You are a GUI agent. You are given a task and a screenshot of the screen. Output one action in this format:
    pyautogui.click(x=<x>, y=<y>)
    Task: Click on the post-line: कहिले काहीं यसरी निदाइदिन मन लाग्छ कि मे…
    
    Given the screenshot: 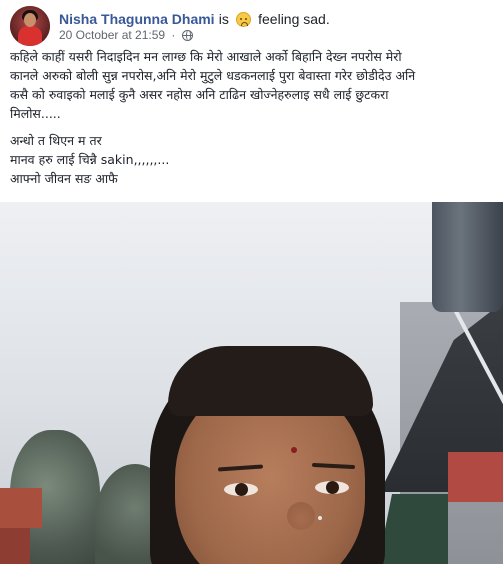 What is the action you would take?
    pyautogui.click(x=206, y=56)
    